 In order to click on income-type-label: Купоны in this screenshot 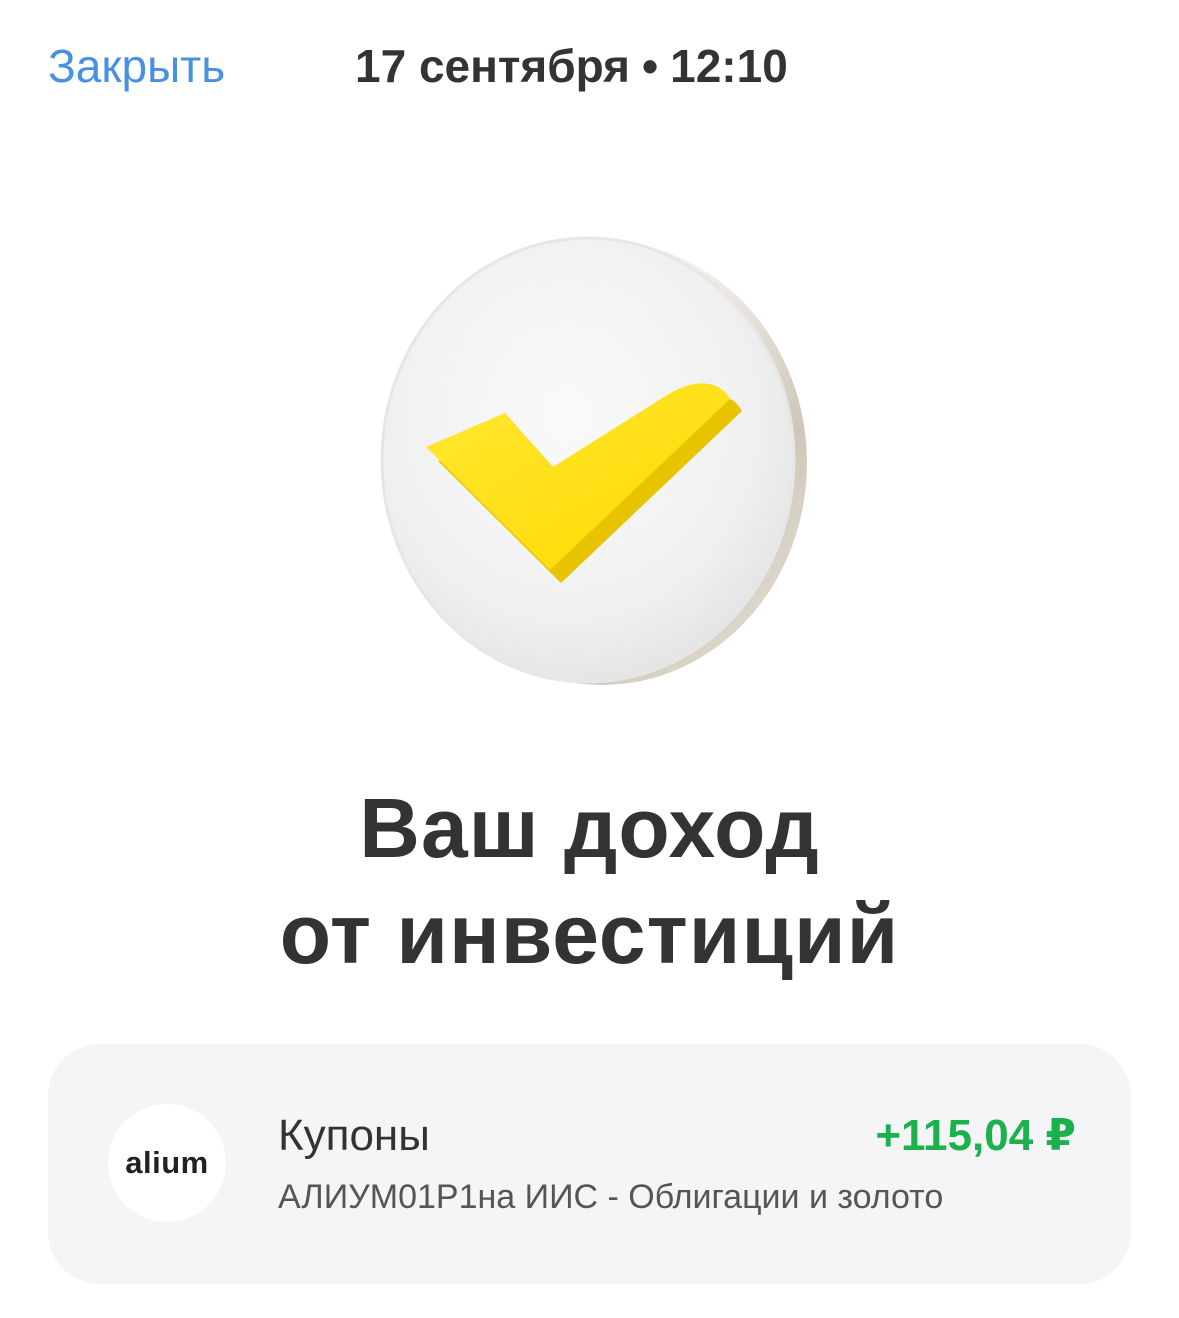, I will do `click(354, 1135)`.